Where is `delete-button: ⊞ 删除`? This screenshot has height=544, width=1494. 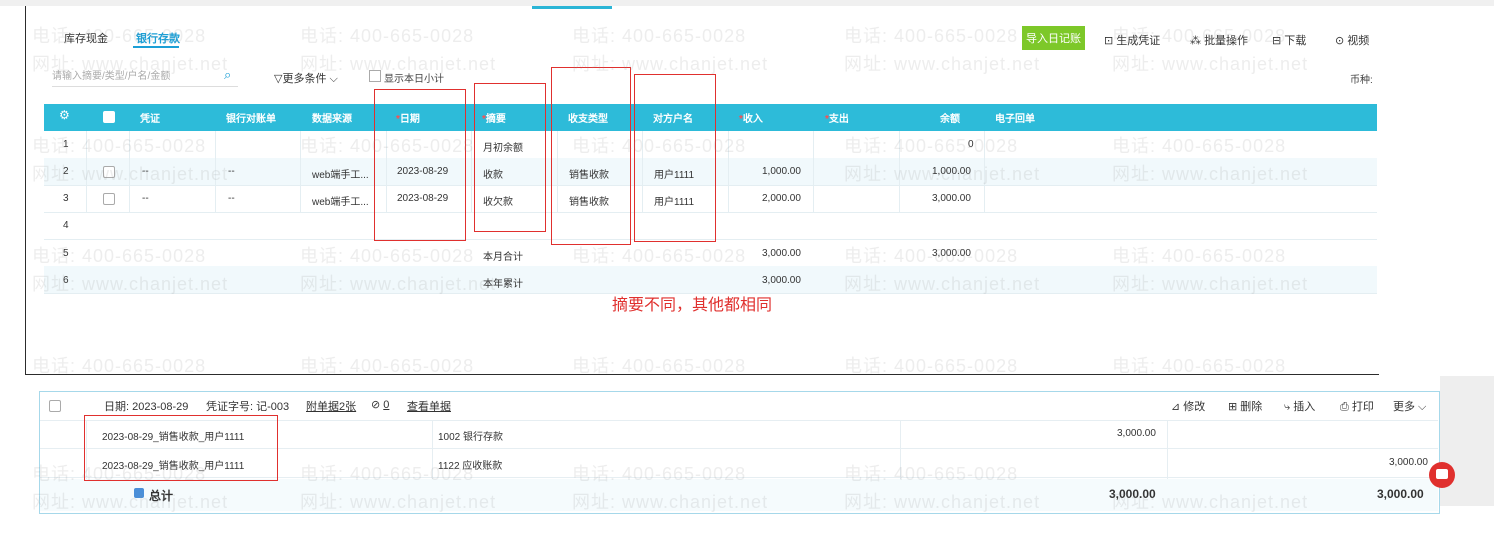 delete-button: ⊞ 删除 is located at coordinates (1245, 406).